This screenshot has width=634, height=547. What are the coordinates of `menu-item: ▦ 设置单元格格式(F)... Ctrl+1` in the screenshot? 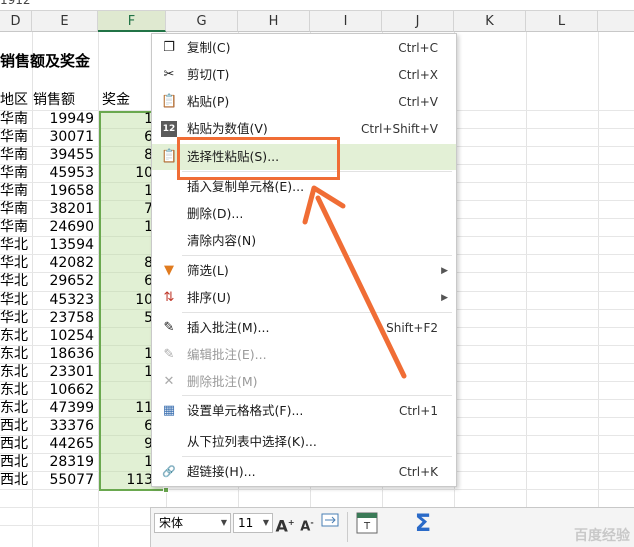 It's located at (304, 411).